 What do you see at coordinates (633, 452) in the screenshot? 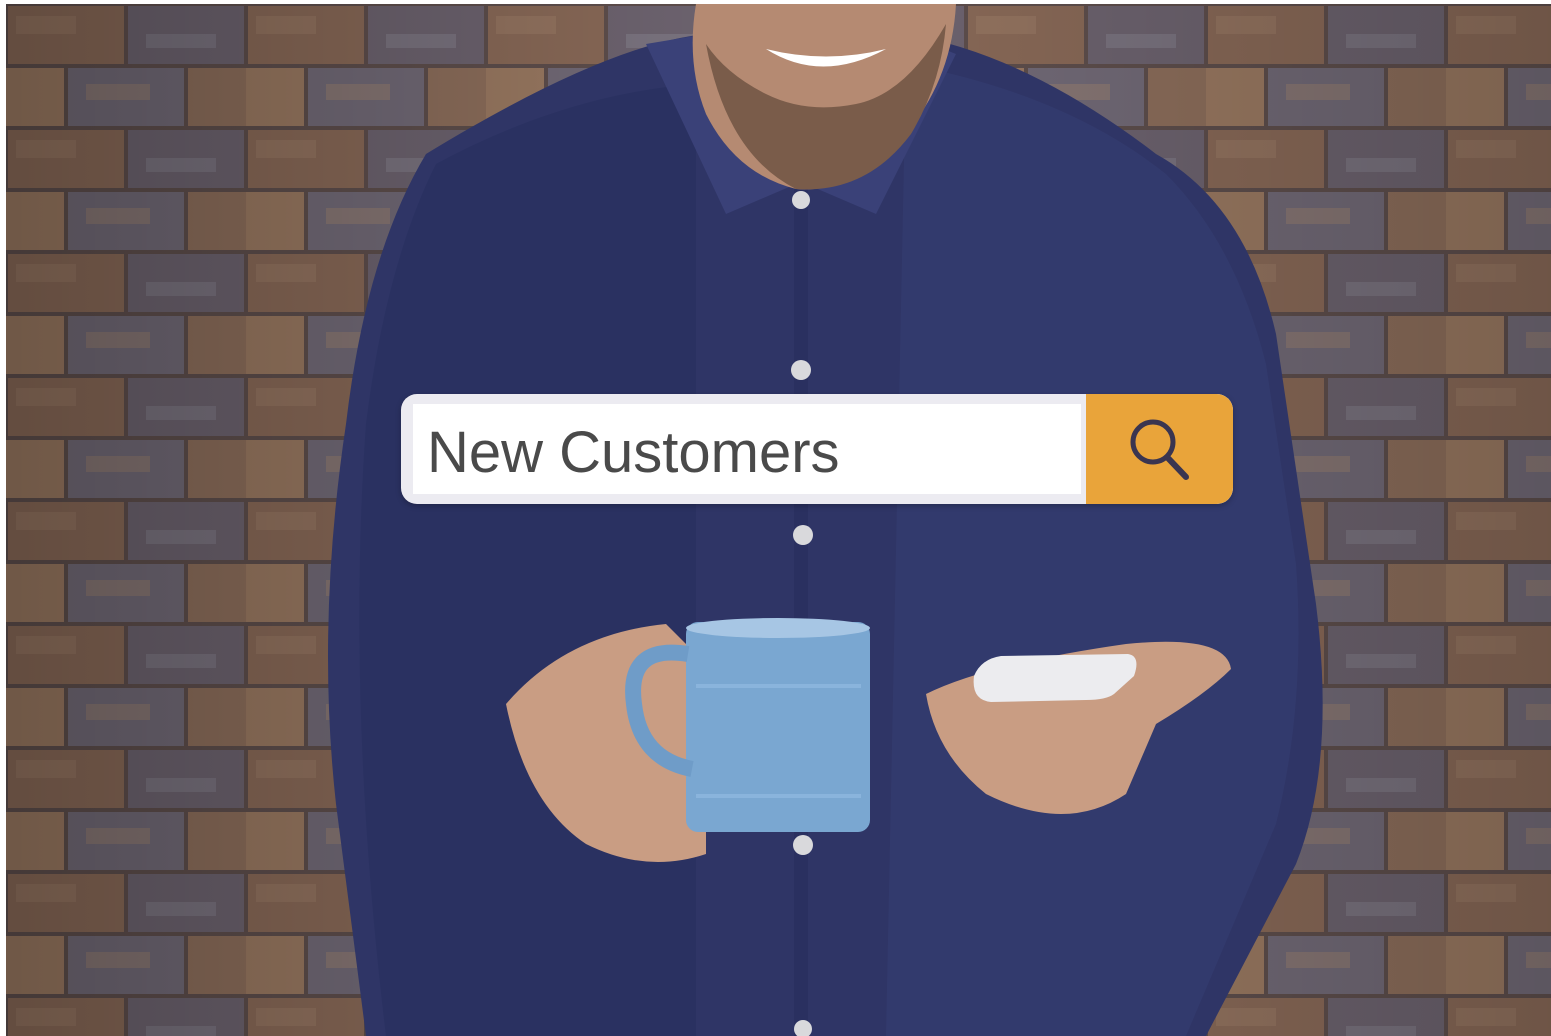
I see `search-query-text: New Customers` at bounding box center [633, 452].